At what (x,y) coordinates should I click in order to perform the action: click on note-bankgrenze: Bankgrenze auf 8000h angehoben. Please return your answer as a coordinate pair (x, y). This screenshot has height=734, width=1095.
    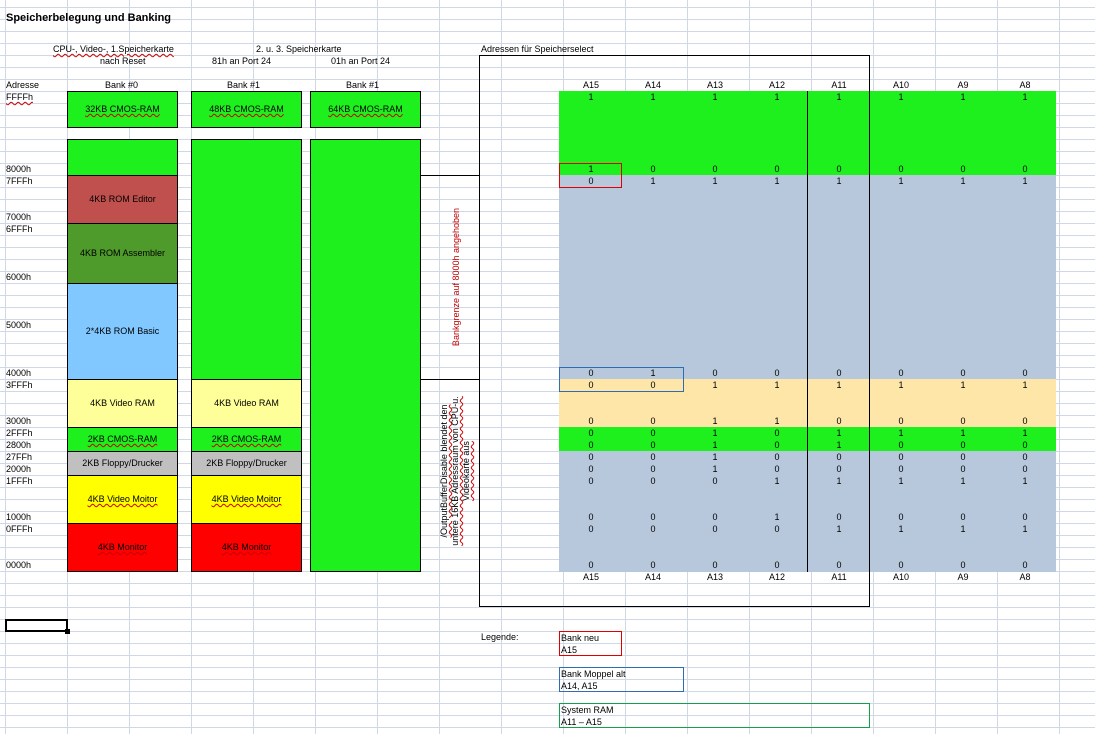
    Looking at the image, I should click on (456, 277).